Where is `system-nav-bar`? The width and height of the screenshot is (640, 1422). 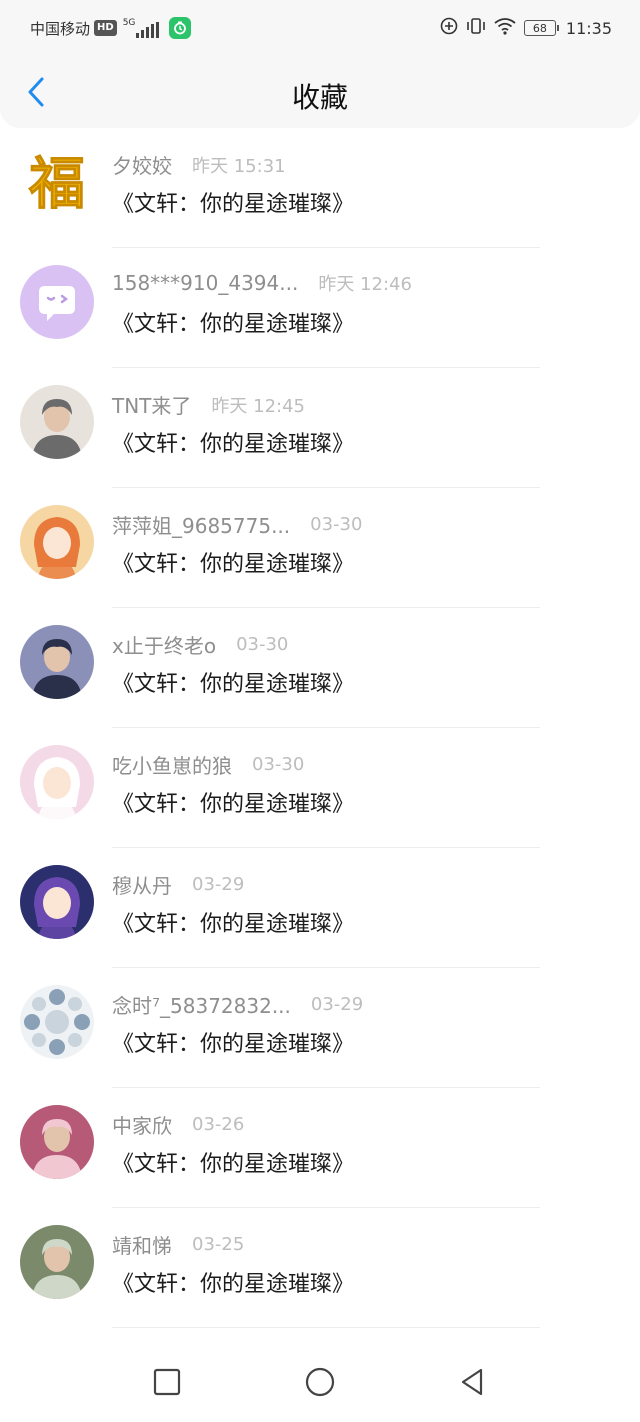
system-nav-bar is located at coordinates (320, 1381).